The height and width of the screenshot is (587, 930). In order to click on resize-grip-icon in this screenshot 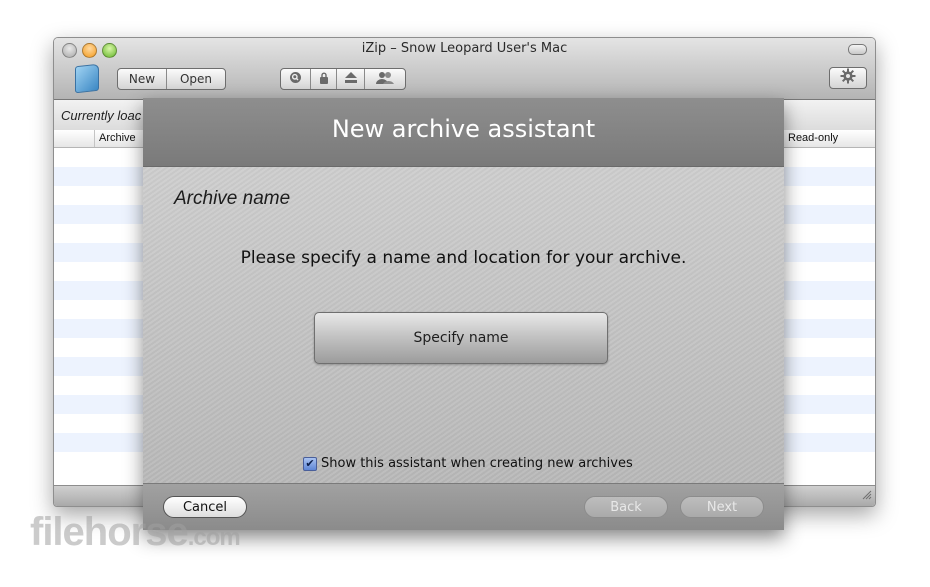, I will do `click(867, 496)`.